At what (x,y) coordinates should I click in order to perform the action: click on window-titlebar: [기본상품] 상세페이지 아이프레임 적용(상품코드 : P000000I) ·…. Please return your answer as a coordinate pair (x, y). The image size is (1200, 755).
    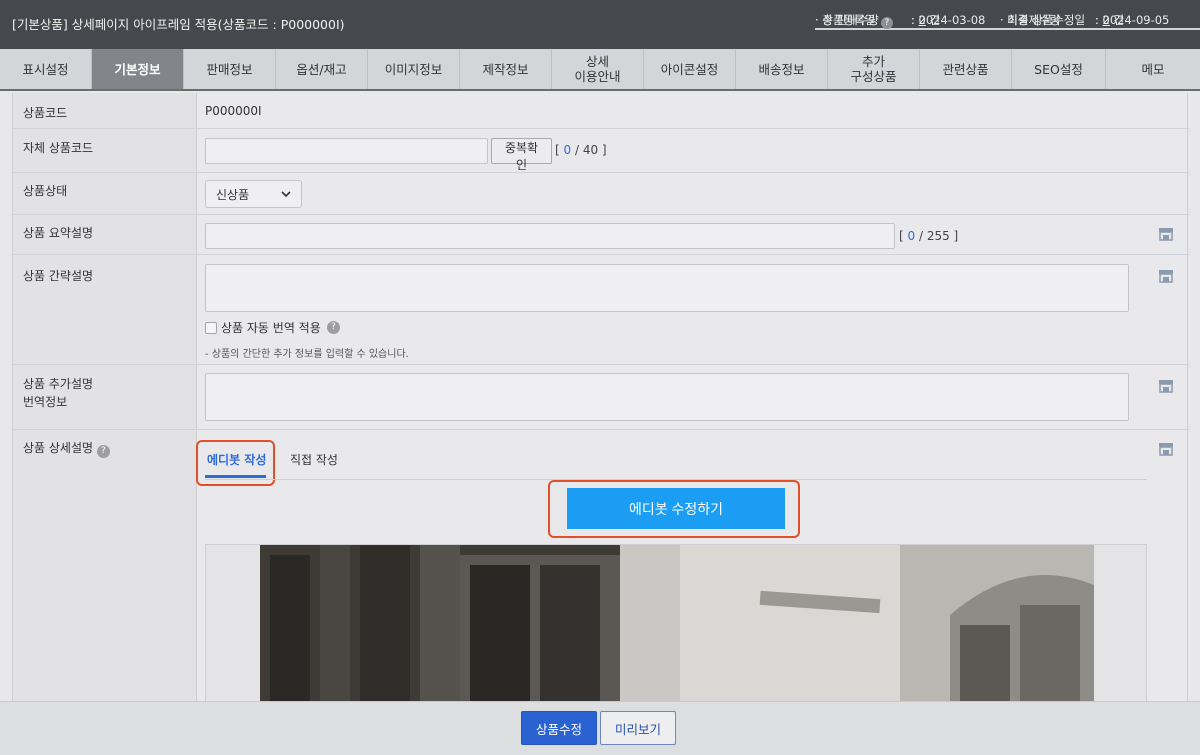
    Looking at the image, I should click on (600, 24).